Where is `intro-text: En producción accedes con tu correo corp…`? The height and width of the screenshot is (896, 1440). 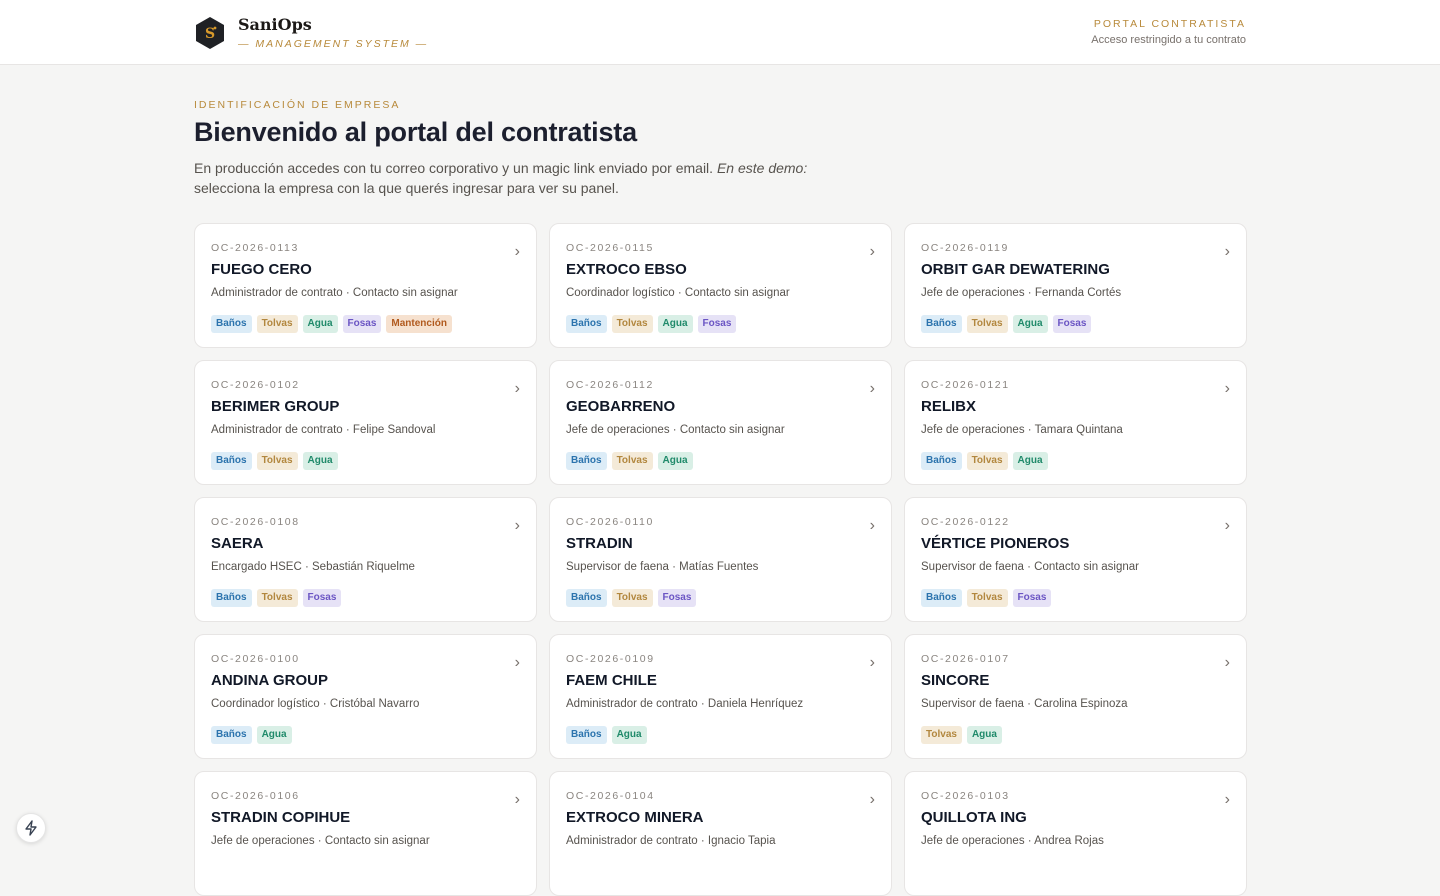 intro-text: En producción accedes con tu correo corp… is located at coordinates (455, 168).